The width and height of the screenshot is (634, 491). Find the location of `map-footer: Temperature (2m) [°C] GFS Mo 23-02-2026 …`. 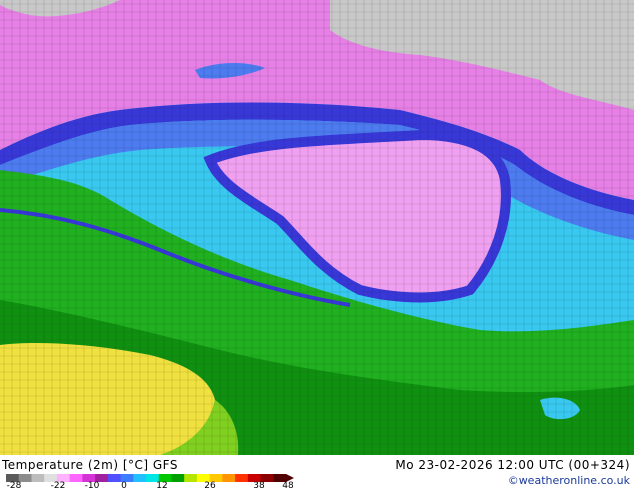

map-footer: Temperature (2m) [°C] GFS Mo 23-02-2026 … is located at coordinates (317, 473).